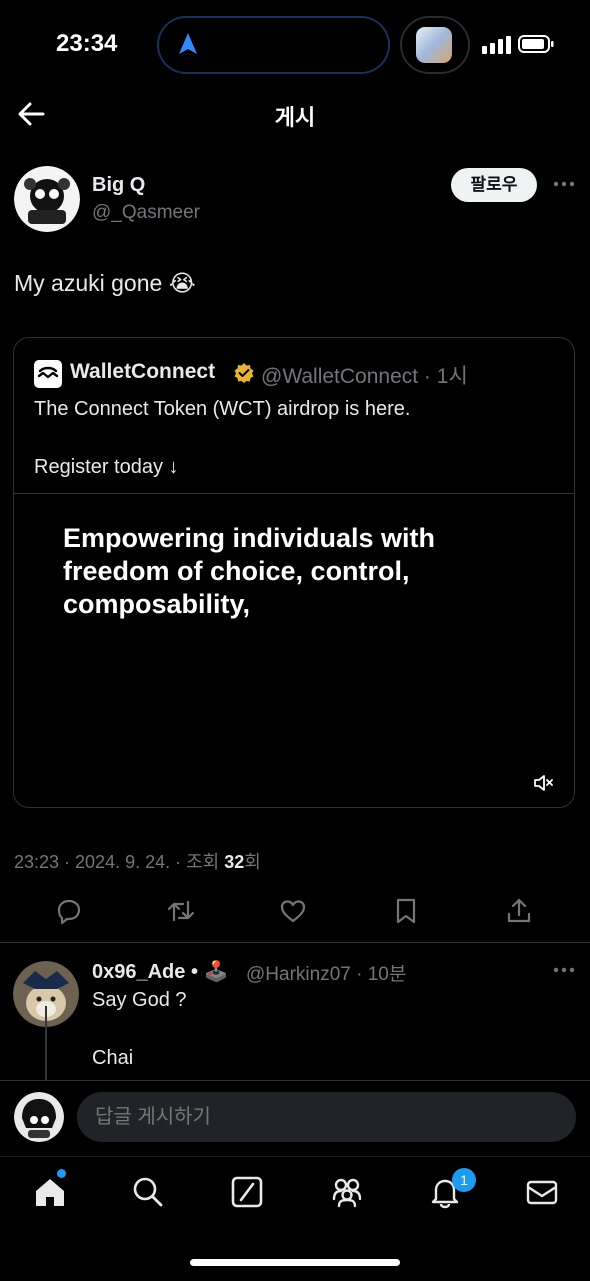 The width and height of the screenshot is (590, 1281). I want to click on thread-line, so click(46, 1043).